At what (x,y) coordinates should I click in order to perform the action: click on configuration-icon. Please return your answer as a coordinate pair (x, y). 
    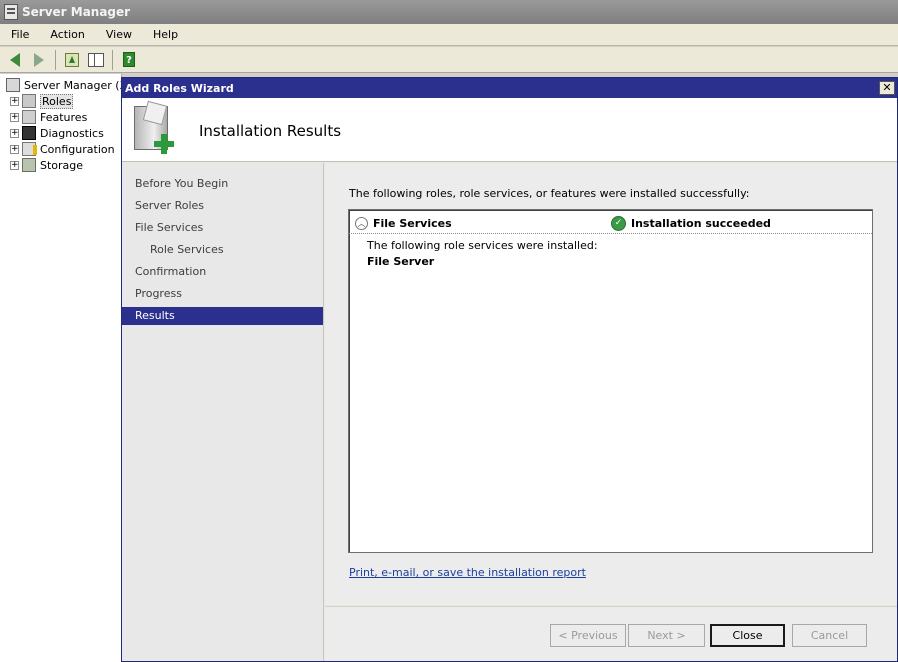
    Looking at the image, I should click on (29, 149).